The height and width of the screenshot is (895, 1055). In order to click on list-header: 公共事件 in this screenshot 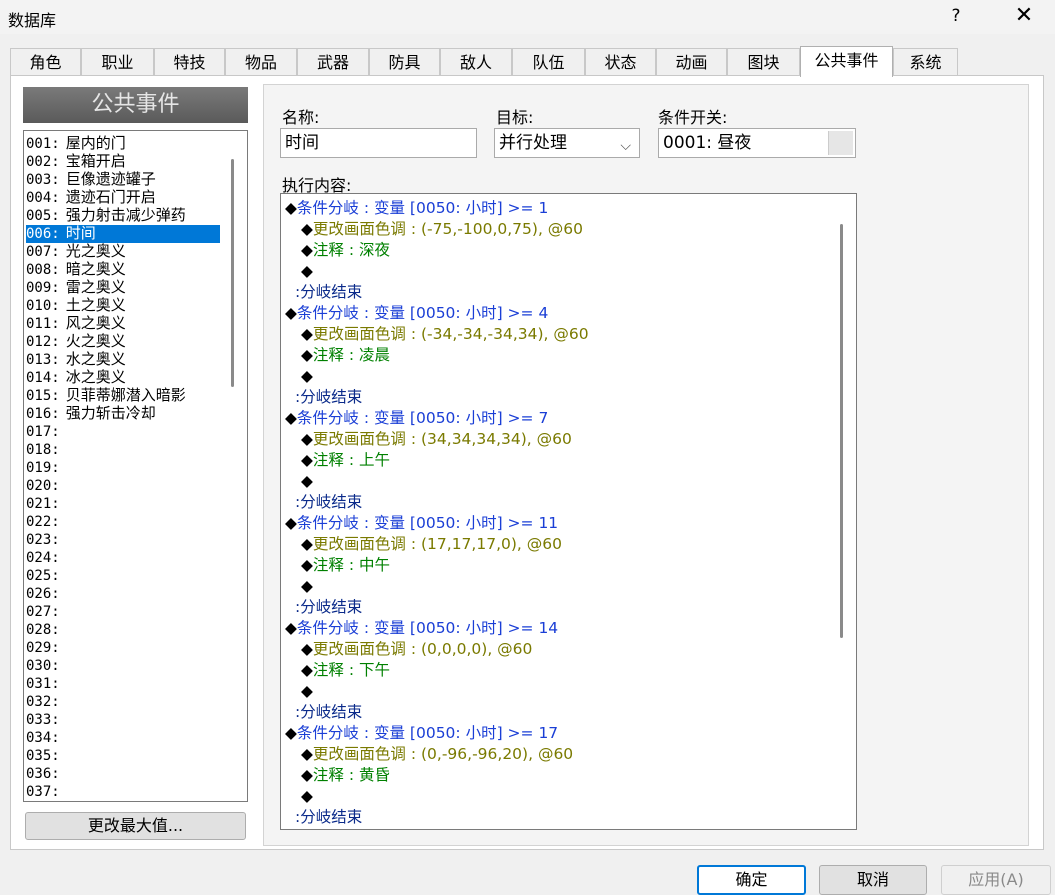, I will do `click(135, 105)`.